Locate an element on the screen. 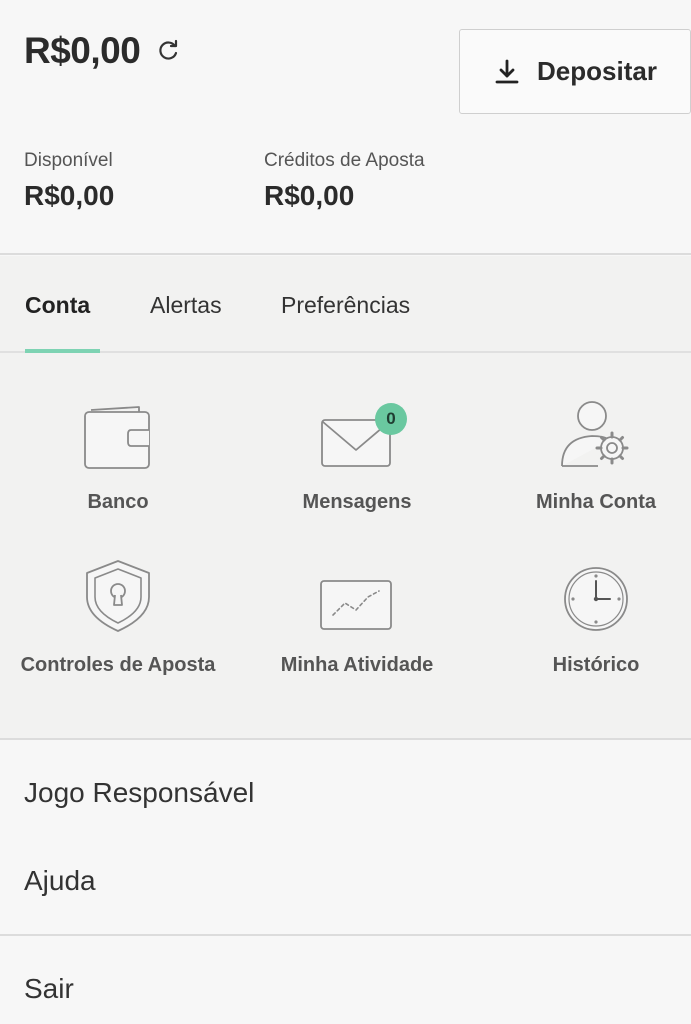 The width and height of the screenshot is (691, 1024). tile-historico: Histórico is located at coordinates (583, 617).